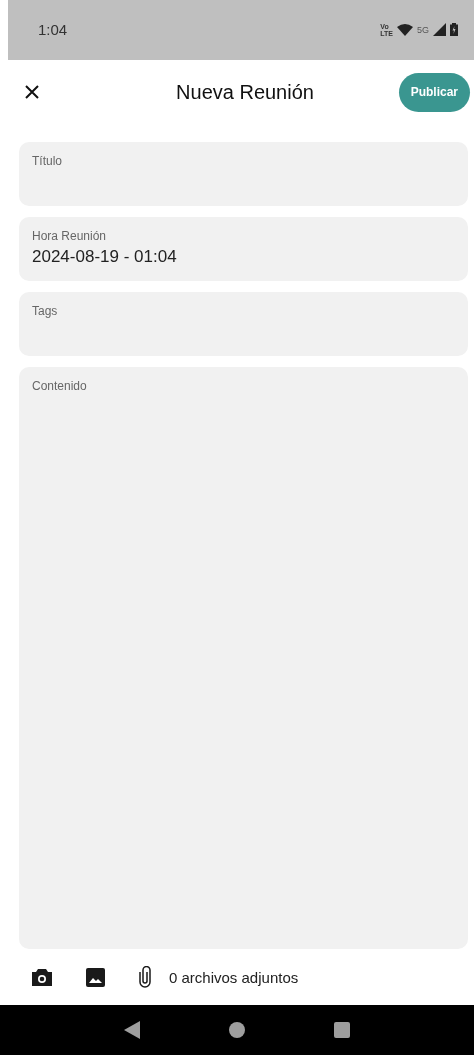  What do you see at coordinates (341, 1030) in the screenshot?
I see `recents-icon` at bounding box center [341, 1030].